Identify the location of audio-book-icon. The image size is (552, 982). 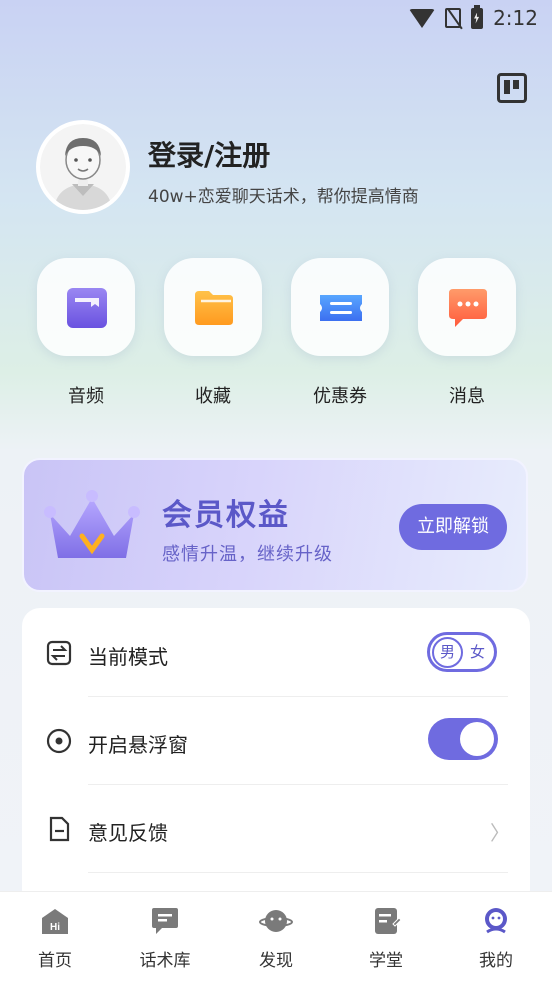
(87, 308).